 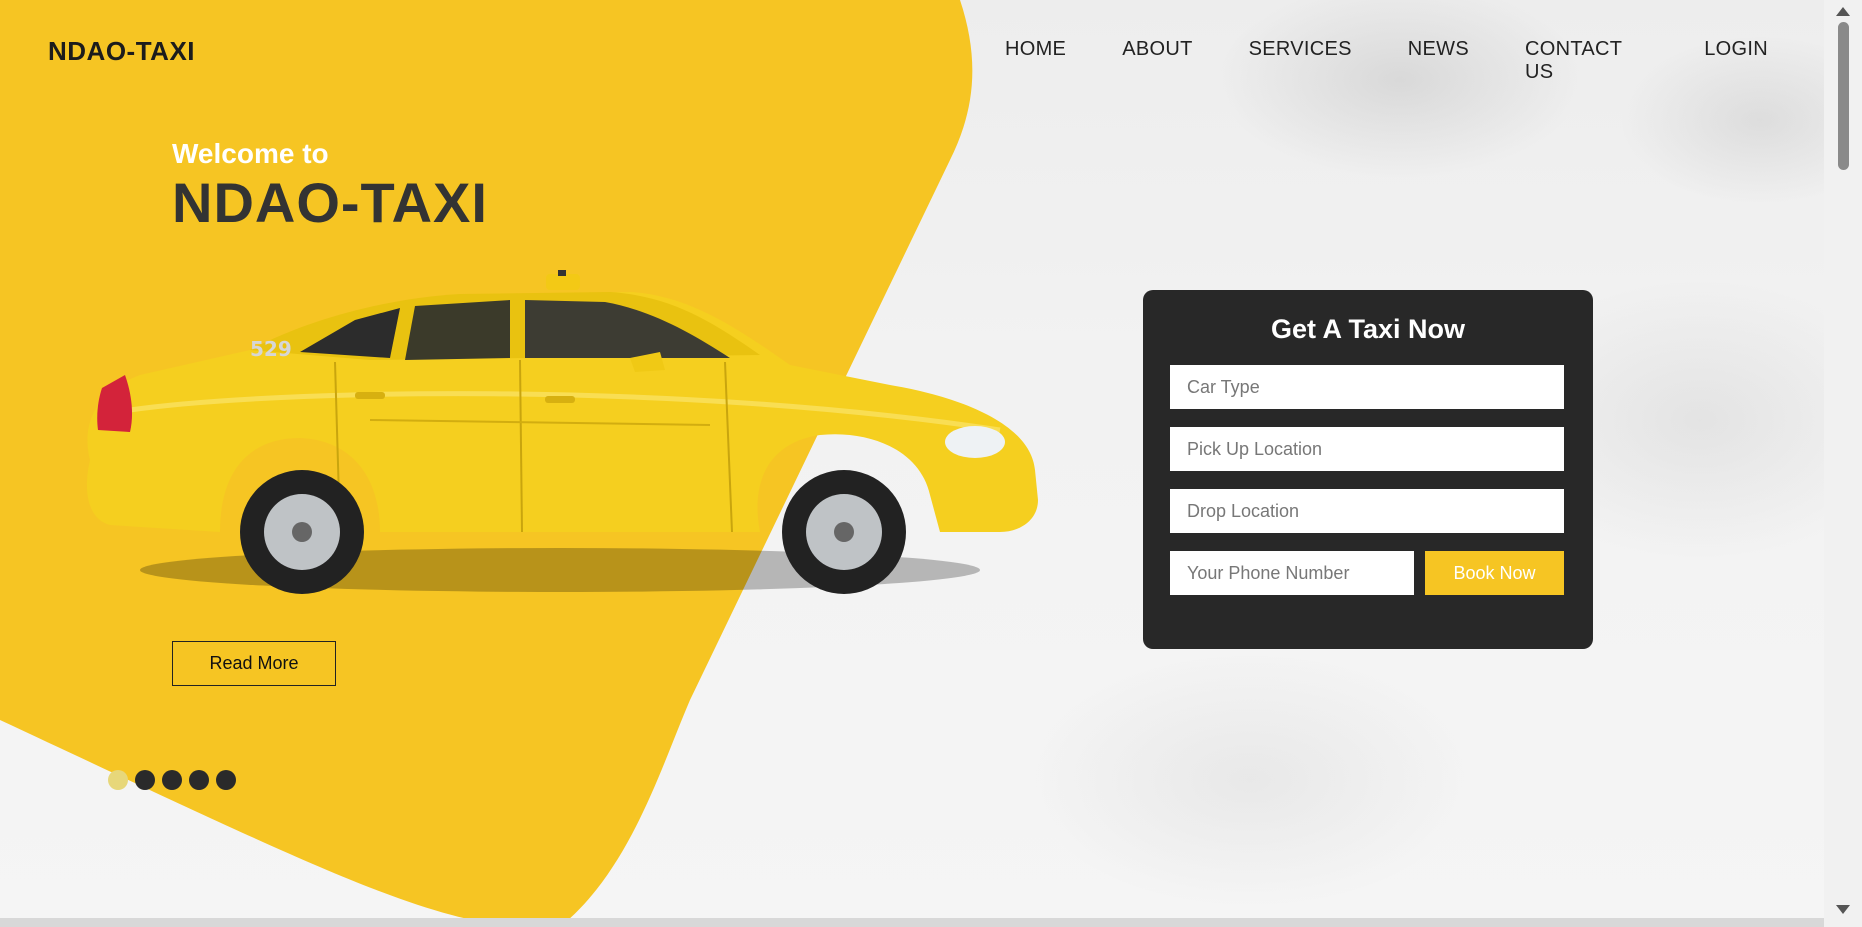 What do you see at coordinates (1586, 61) in the screenshot?
I see `nav-contact-us: CONTACT US` at bounding box center [1586, 61].